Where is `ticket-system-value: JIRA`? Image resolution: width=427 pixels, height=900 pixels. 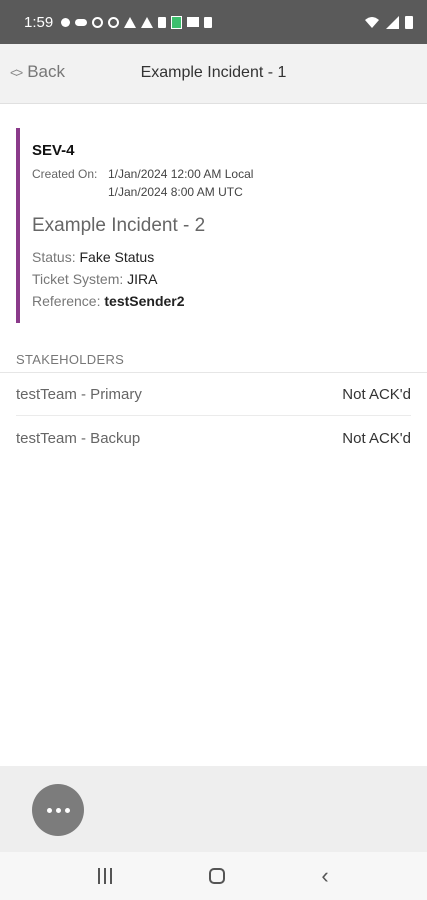
ticket-system-value: JIRA is located at coordinates (142, 279).